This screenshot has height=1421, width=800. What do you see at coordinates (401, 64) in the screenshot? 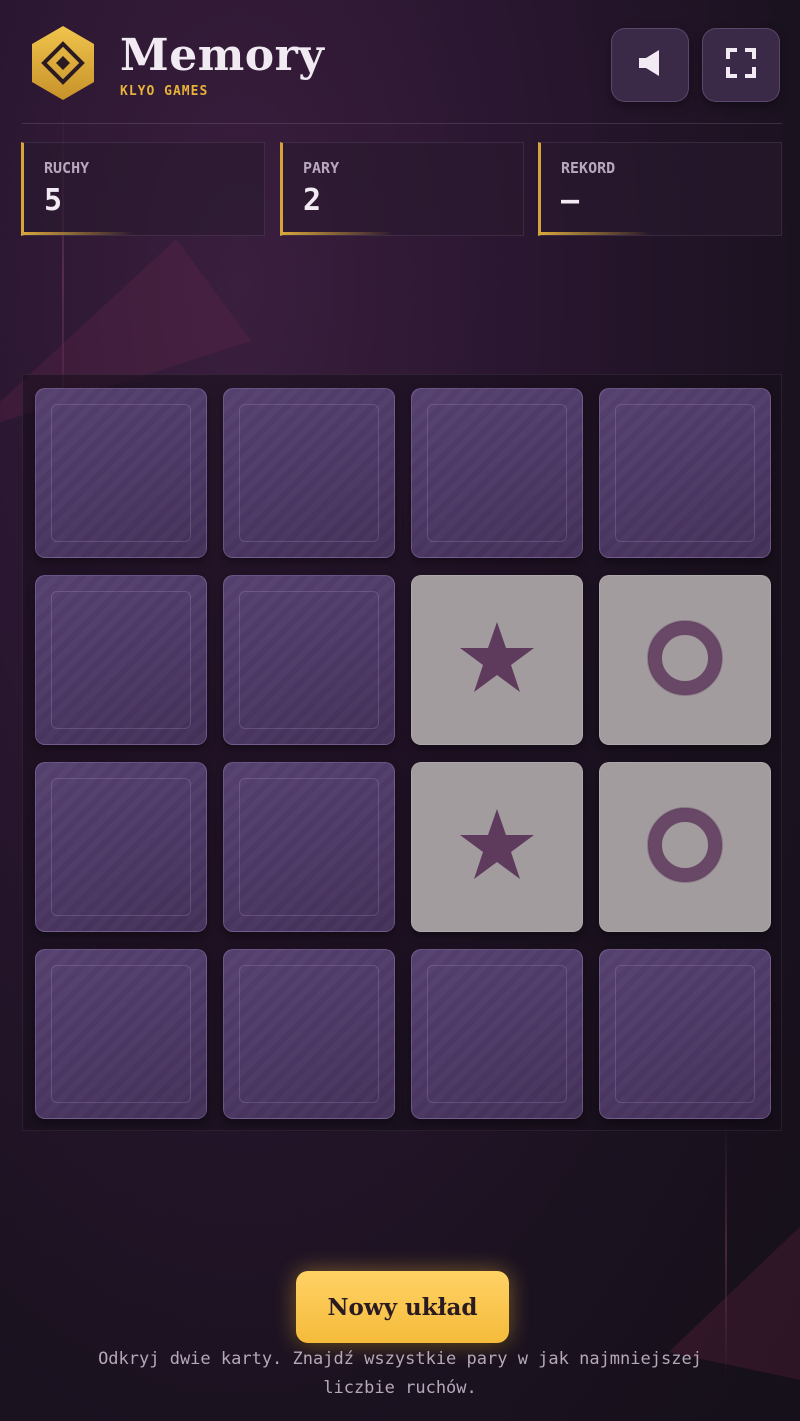
I see `header: Memory KLYO GAMES` at bounding box center [401, 64].